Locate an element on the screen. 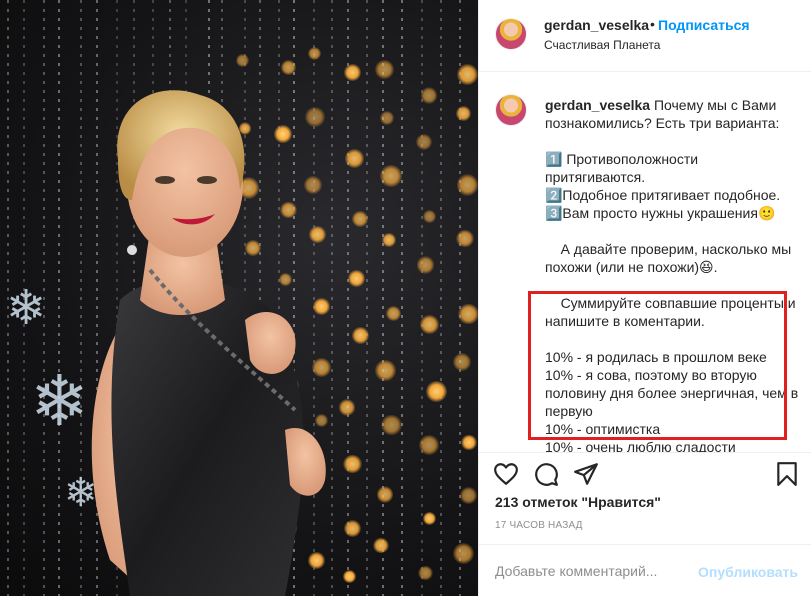 The width and height of the screenshot is (811, 597). caption-author-avatar is located at coordinates (511, 110).